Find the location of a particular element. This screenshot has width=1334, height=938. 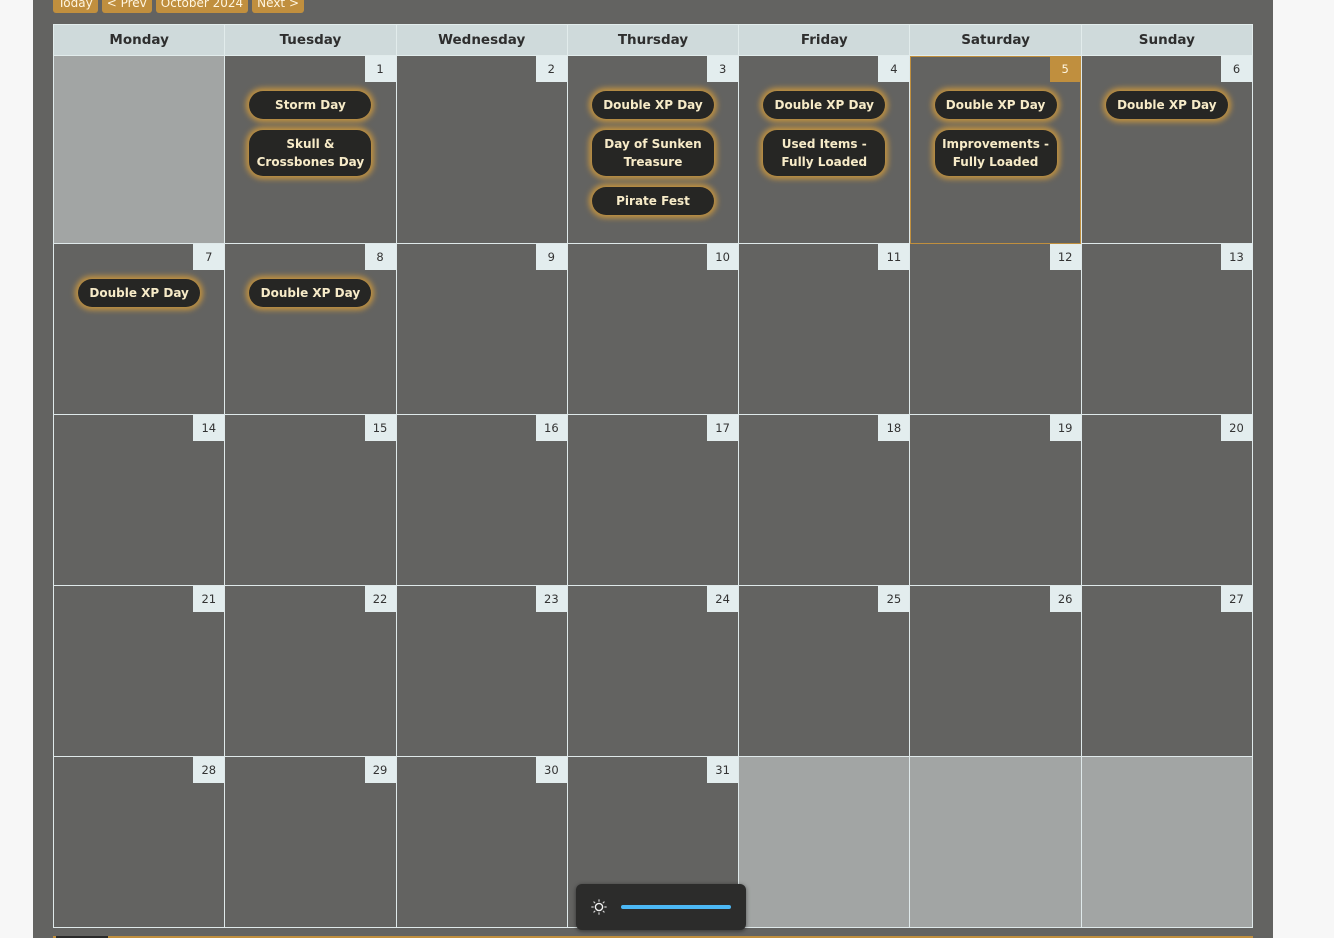

day-number: 6 is located at coordinates (1236, 69).